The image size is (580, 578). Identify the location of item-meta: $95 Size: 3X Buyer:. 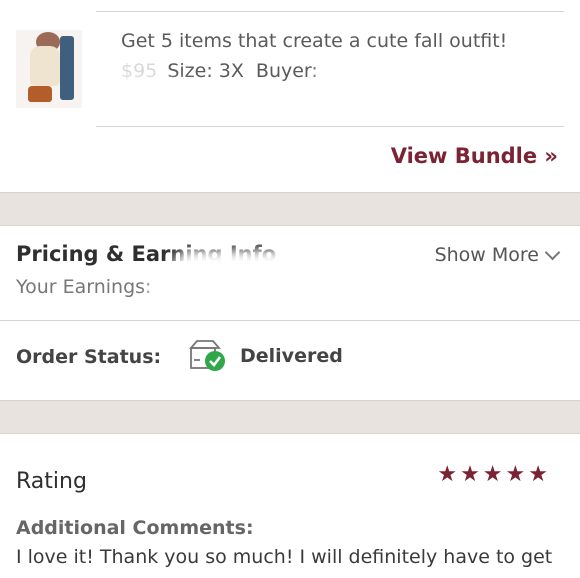
(219, 71).